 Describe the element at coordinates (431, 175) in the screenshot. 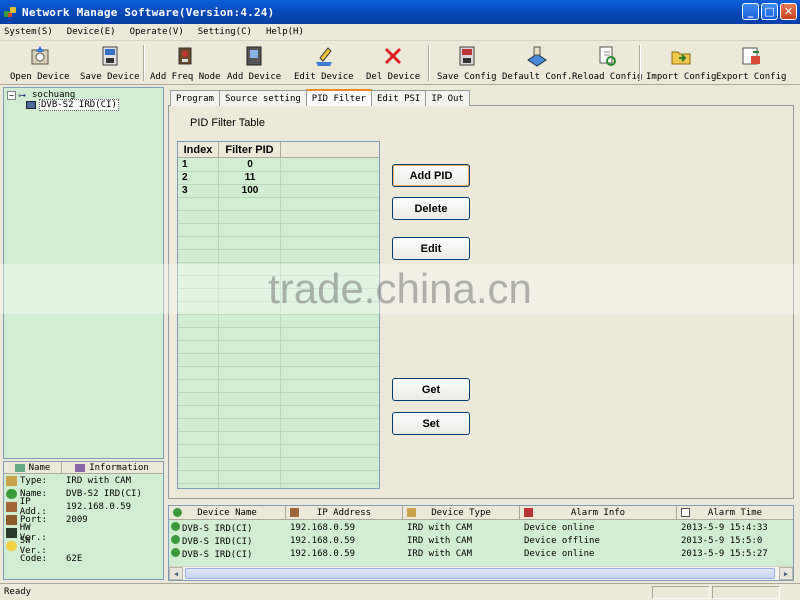

I see `add-pid-button: Add PID` at that location.